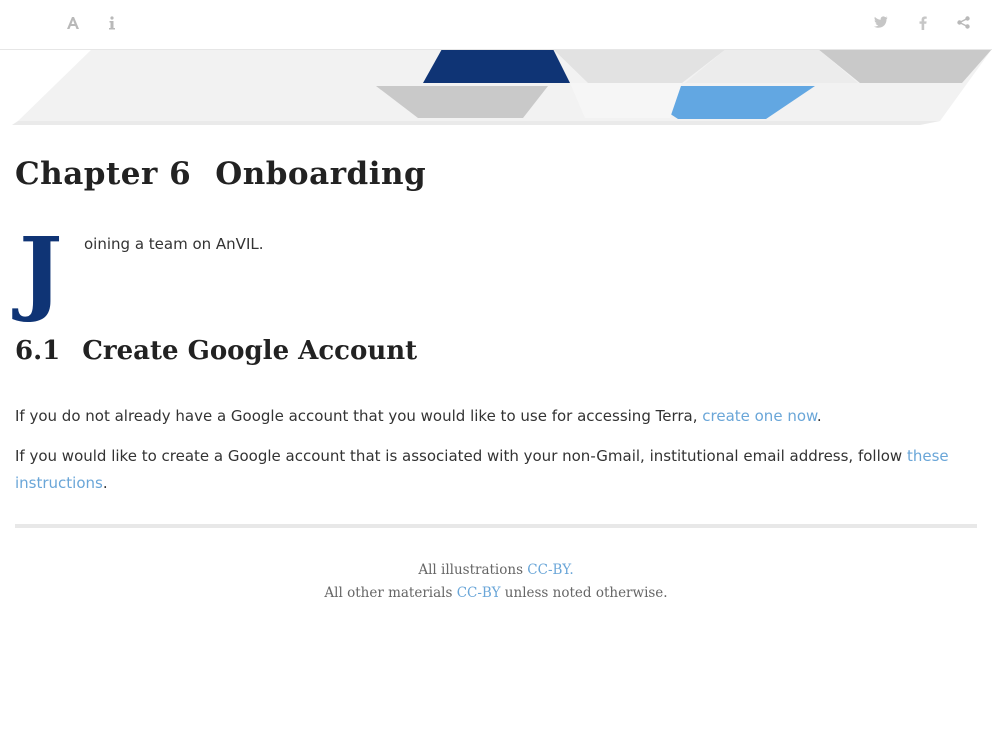  I want to click on footer-line-illustrations: All illustrations CC-BY., so click(496, 570).